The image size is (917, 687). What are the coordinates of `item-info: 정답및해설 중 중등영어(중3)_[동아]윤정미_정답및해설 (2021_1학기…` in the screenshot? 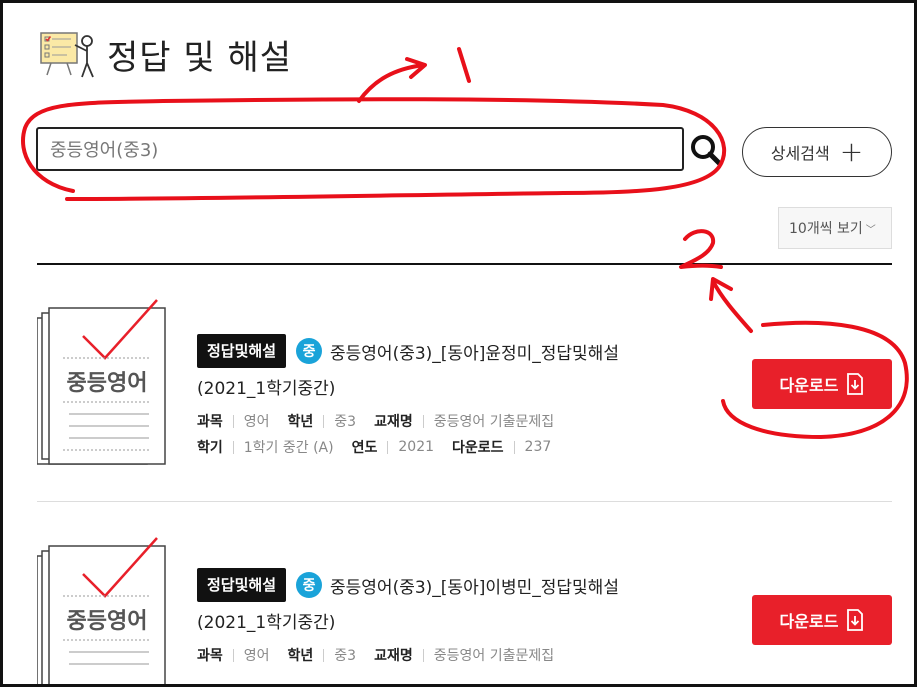 It's located at (408, 395).